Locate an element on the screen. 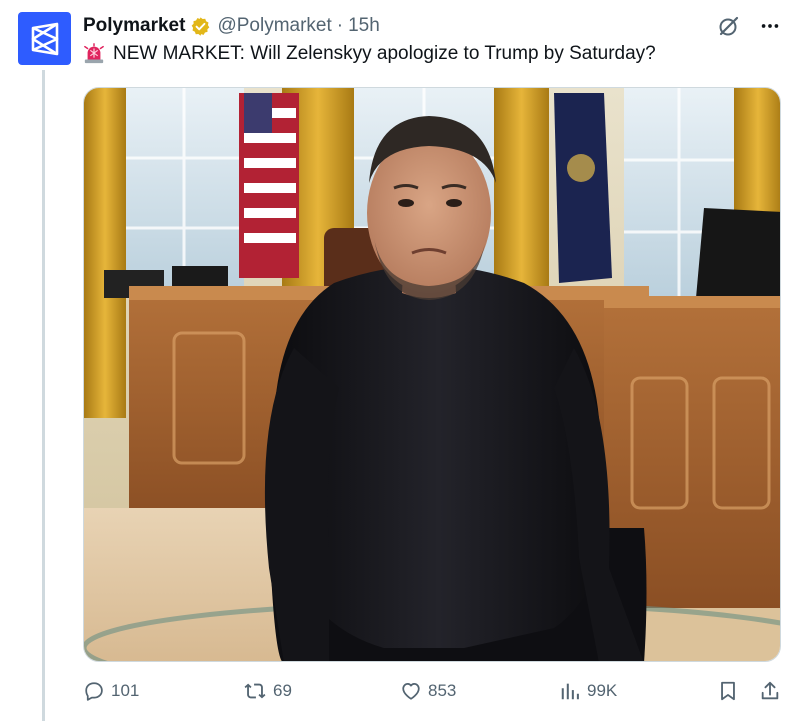  heart-icon is located at coordinates (411, 691).